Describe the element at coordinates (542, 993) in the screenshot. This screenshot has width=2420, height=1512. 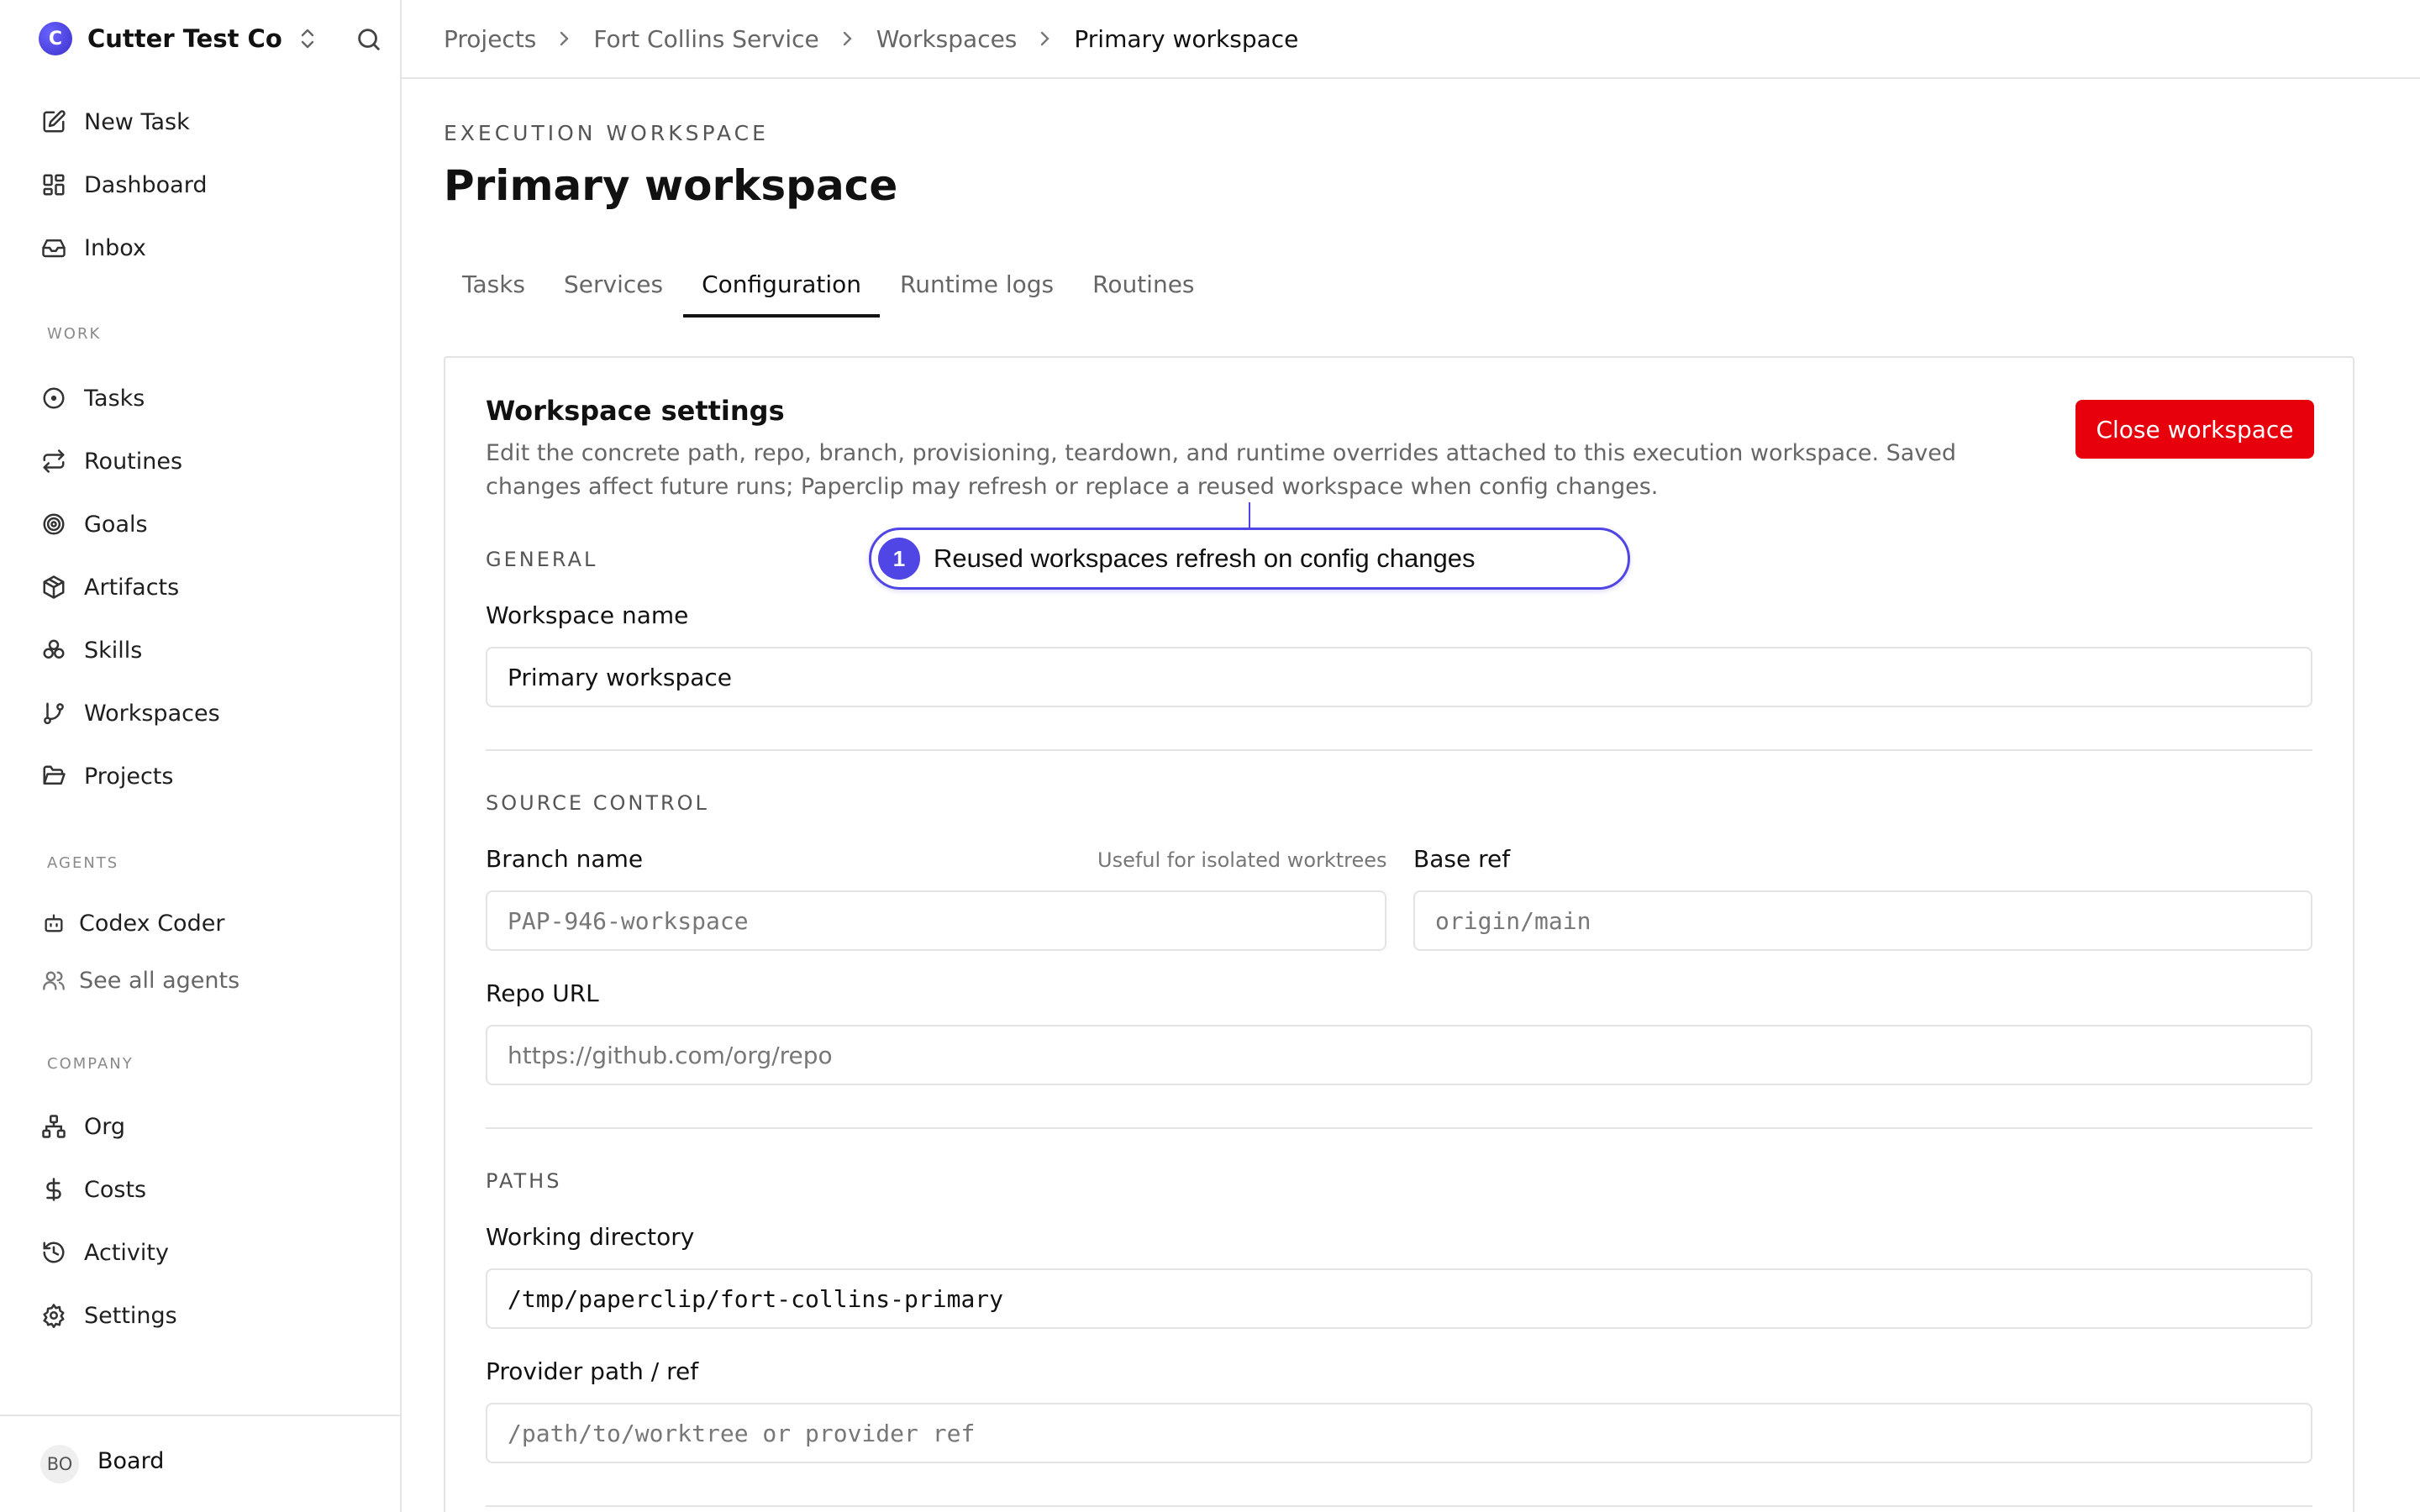
I see `repo-url-label: Repo URL` at that location.